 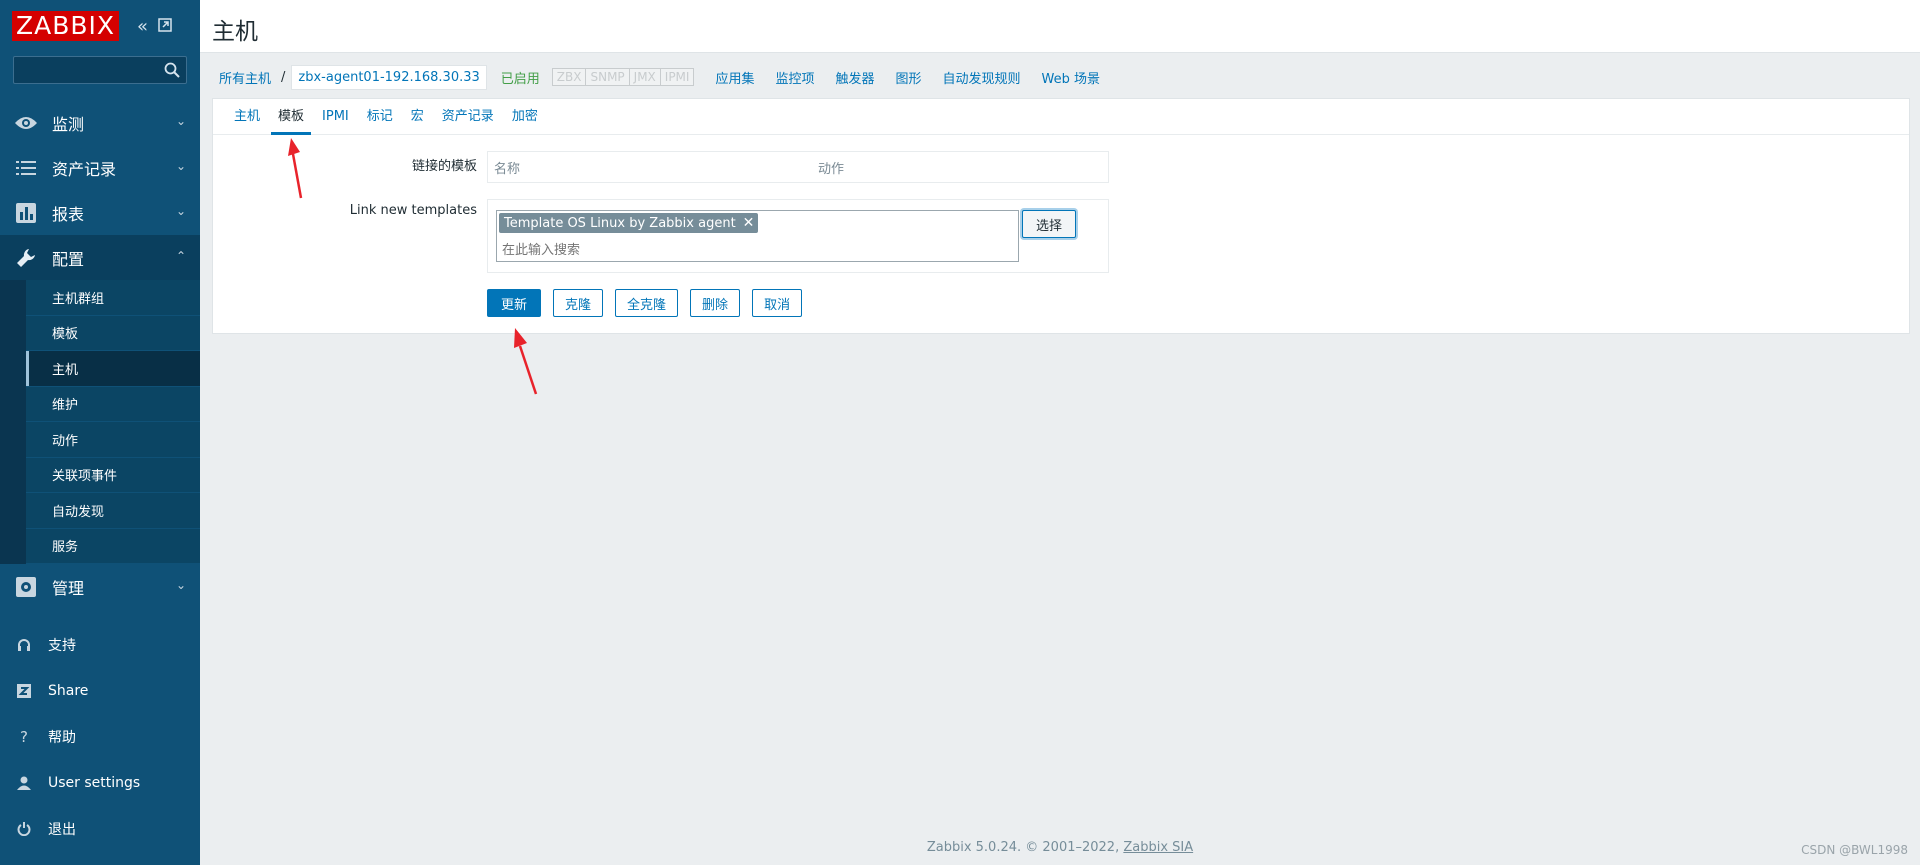 What do you see at coordinates (142, 26) in the screenshot?
I see `collapse-sidebar-icon: «` at bounding box center [142, 26].